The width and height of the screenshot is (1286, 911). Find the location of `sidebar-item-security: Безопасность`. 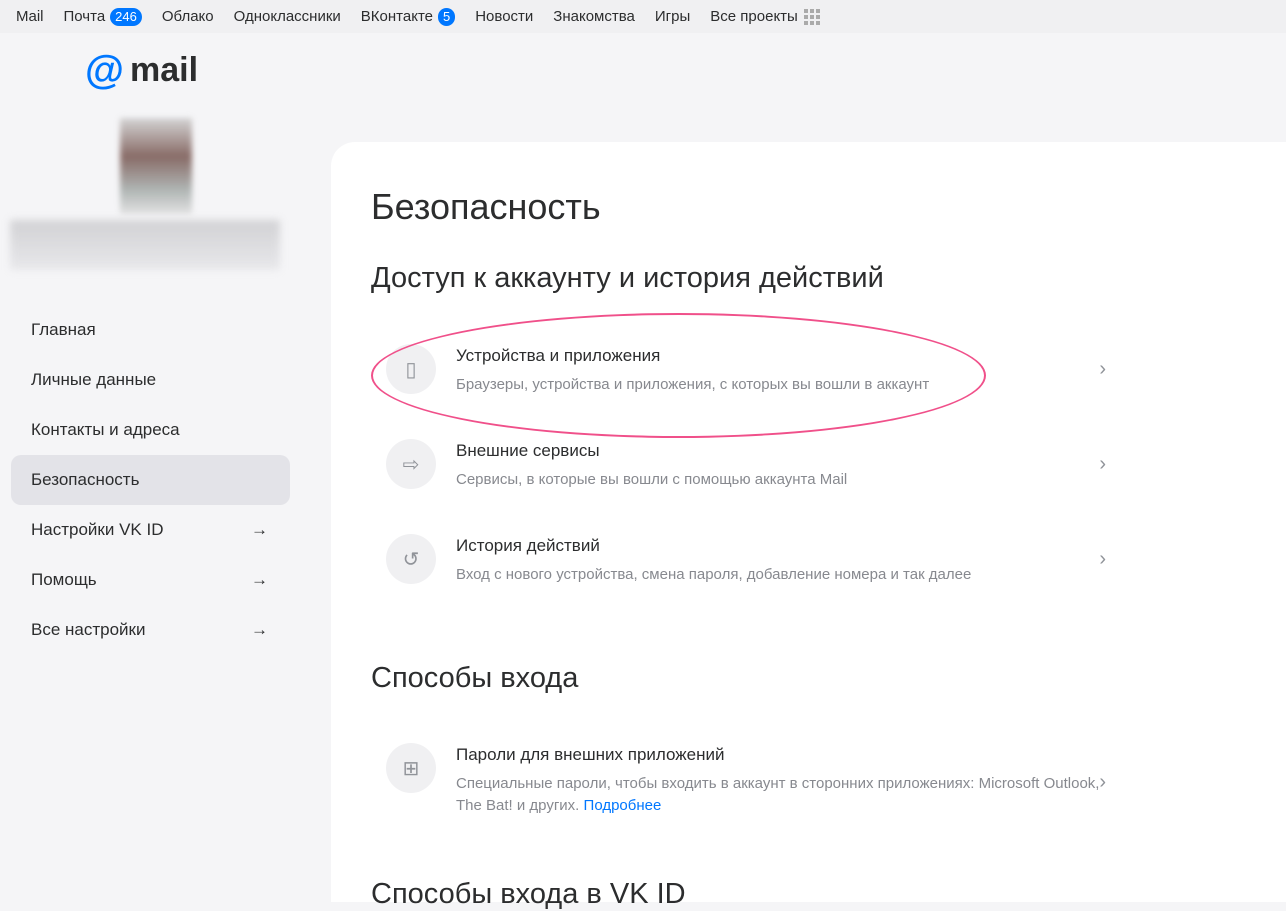

sidebar-item-security: Безопасность is located at coordinates (150, 480).